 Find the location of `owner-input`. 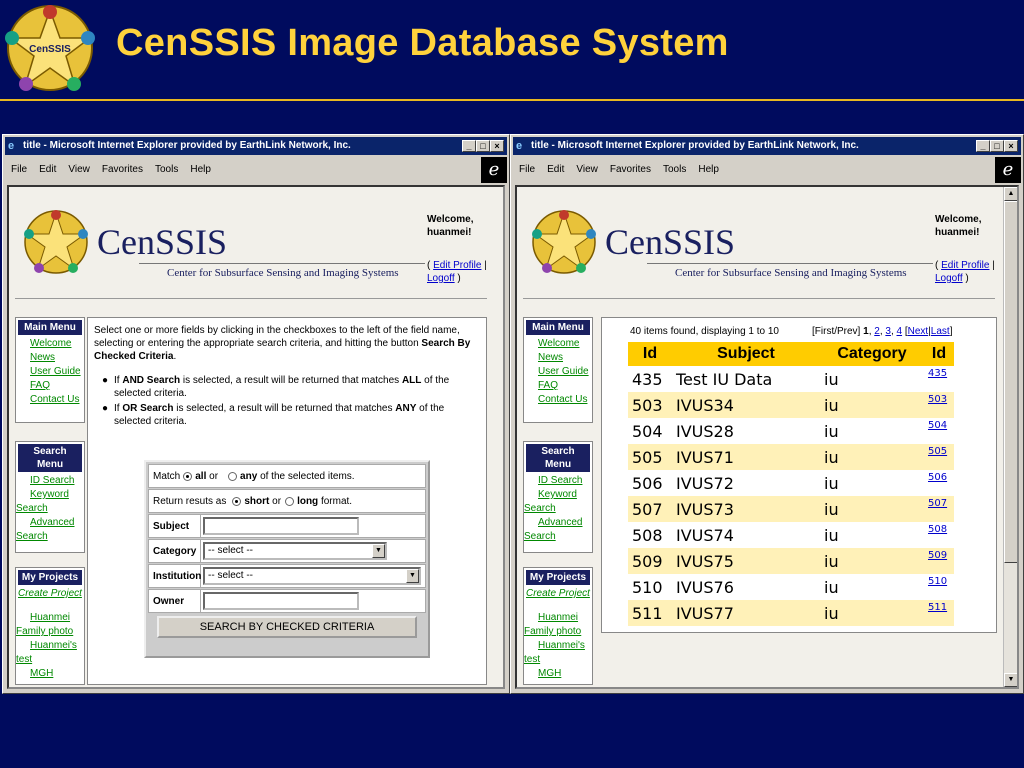

owner-input is located at coordinates (281, 601).